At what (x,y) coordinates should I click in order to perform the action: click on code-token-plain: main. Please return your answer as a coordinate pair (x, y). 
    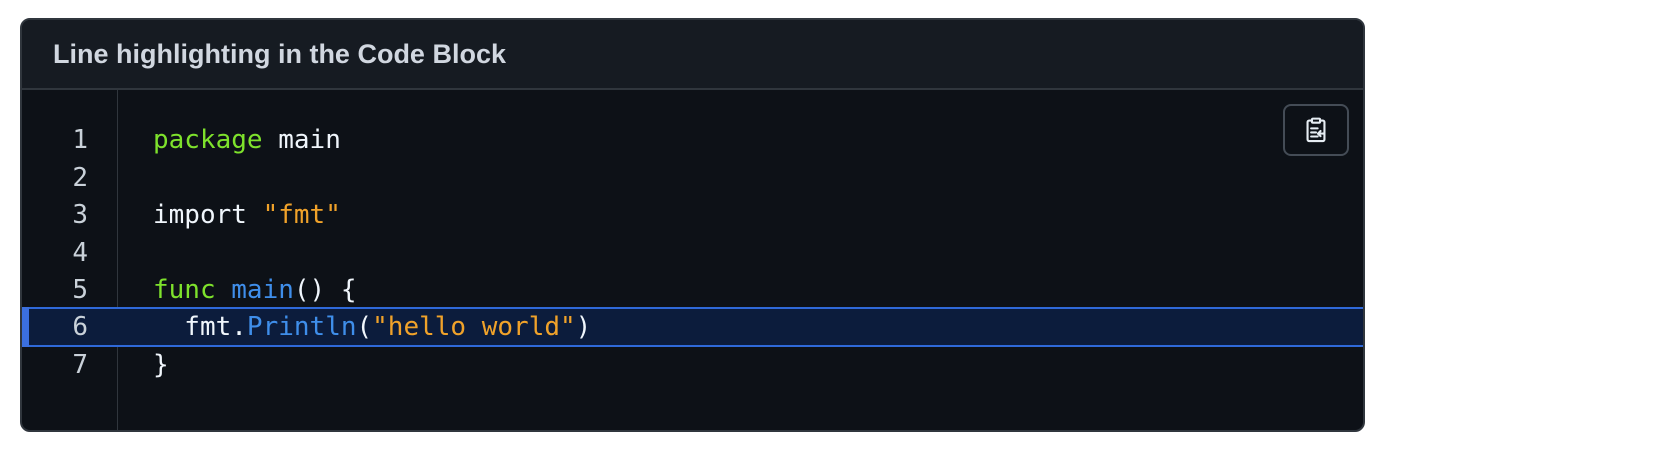
    Looking at the image, I should click on (301, 140).